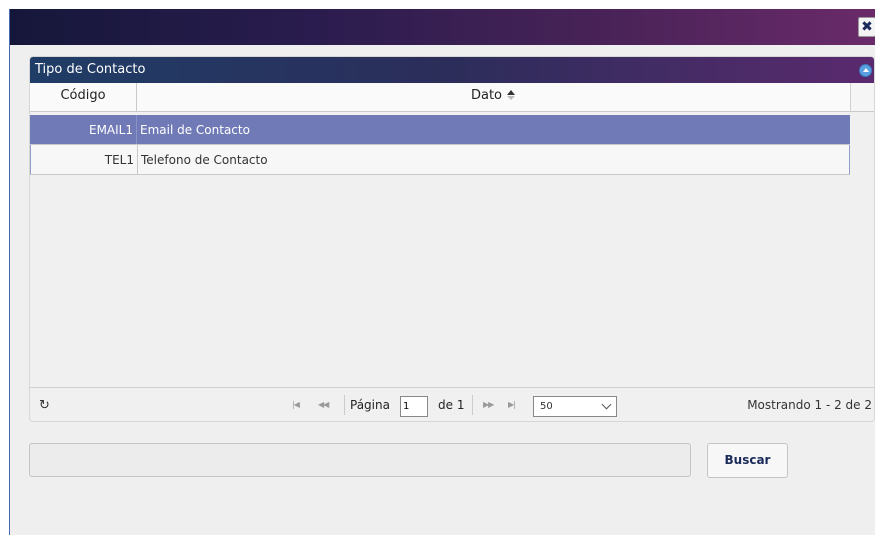  What do you see at coordinates (862, 97) in the screenshot?
I see `header-scrollbar-filler` at bounding box center [862, 97].